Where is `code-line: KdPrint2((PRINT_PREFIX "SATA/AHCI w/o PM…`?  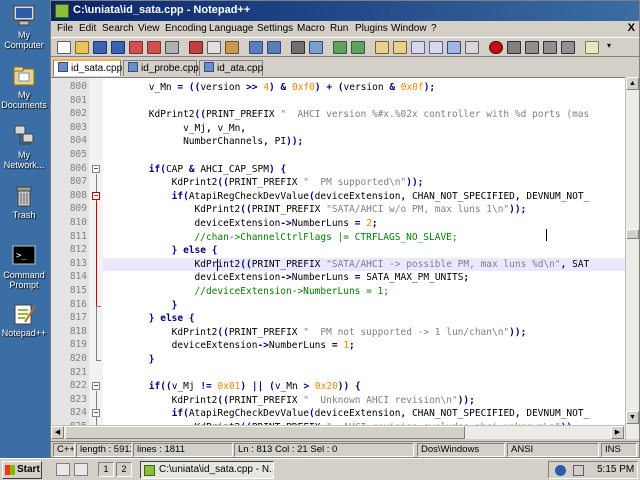 code-line: KdPrint2((PRINT_PREFIX "SATA/AHCI w/o PM… is located at coordinates (364, 210).